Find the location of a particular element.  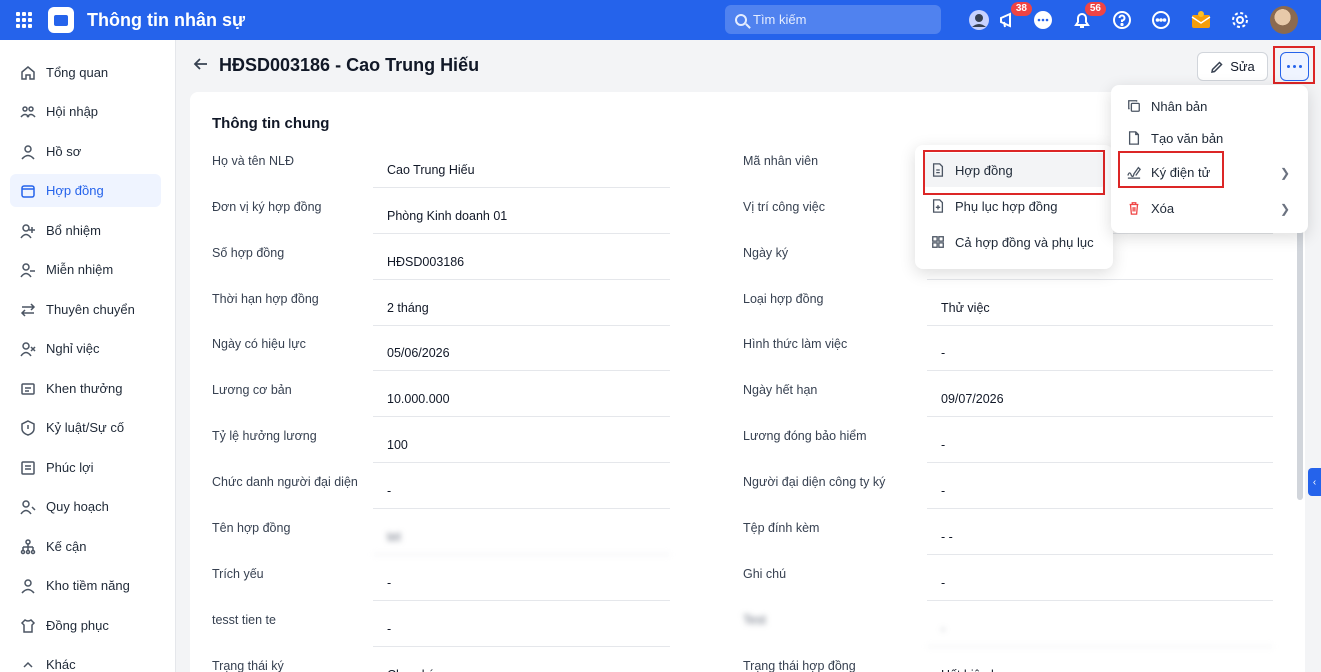

onboarding-icon is located at coordinates (28, 112).